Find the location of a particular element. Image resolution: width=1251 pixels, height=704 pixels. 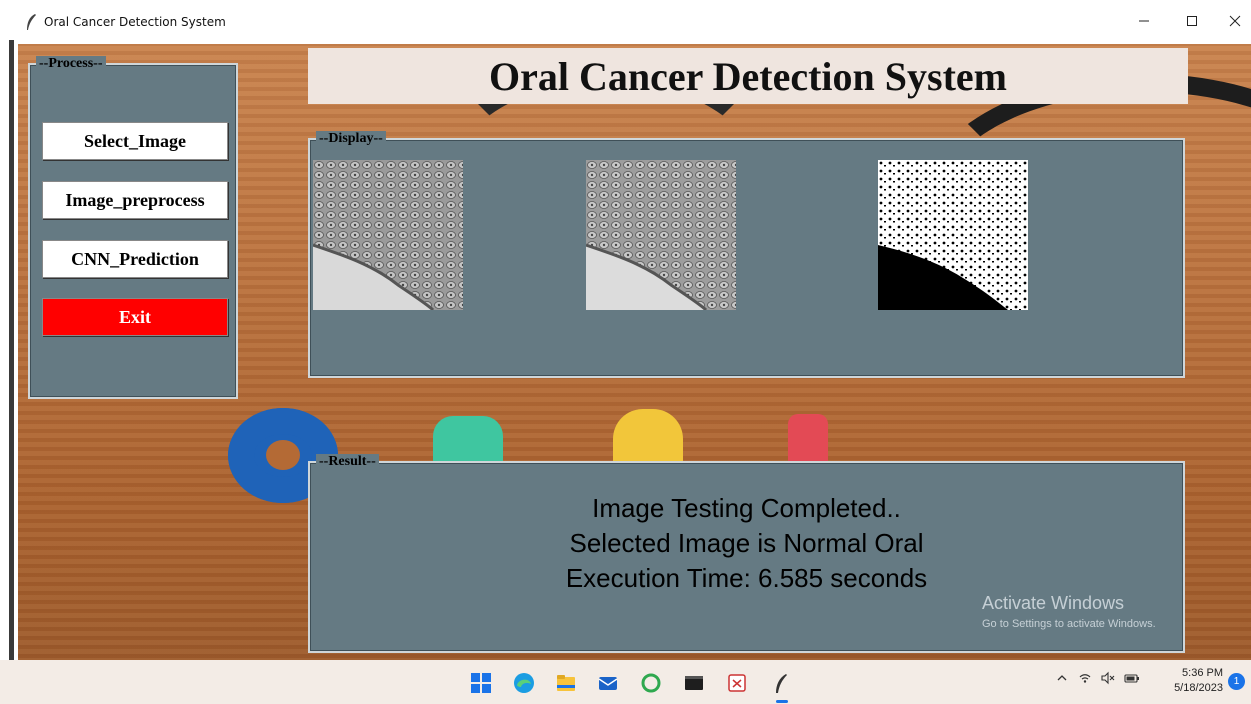

maximize-button is located at coordinates (1192, 21).